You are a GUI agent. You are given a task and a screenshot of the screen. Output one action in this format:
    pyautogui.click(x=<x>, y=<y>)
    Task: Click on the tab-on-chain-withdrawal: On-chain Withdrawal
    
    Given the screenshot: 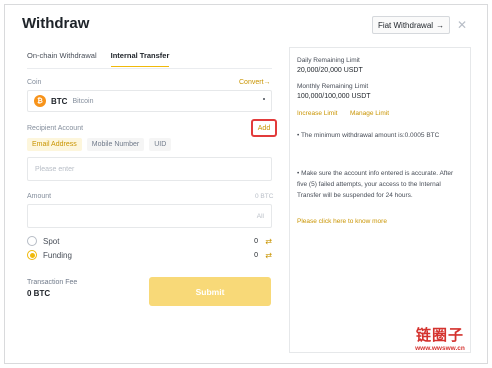 What is the action you would take?
    pyautogui.click(x=62, y=59)
    